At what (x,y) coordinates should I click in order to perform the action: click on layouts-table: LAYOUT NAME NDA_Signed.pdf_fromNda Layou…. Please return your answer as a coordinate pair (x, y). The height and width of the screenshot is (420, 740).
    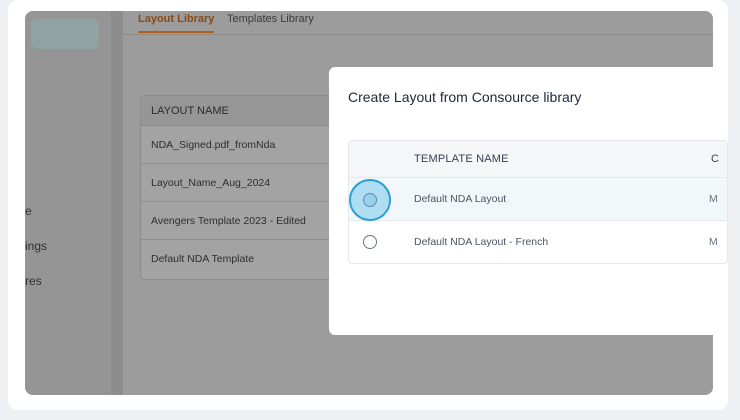
    Looking at the image, I should click on (240, 187).